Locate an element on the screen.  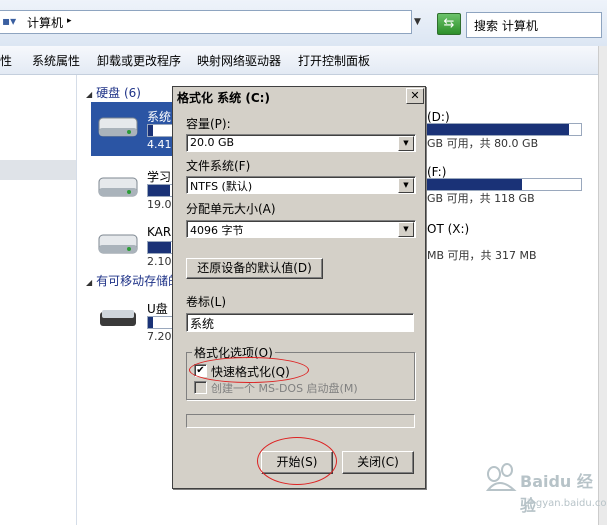
capacity-label: 容量(P): is located at coordinates (208, 124).